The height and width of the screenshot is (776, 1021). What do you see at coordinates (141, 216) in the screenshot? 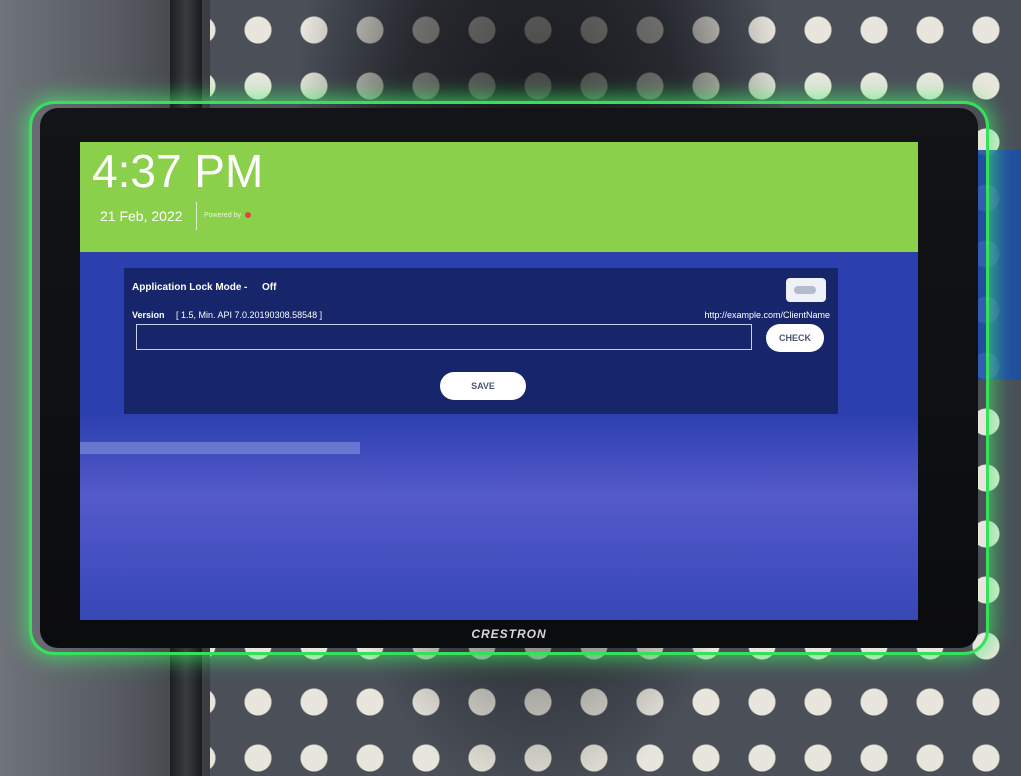
I see `clock-date: 21 Feb, 2022` at bounding box center [141, 216].